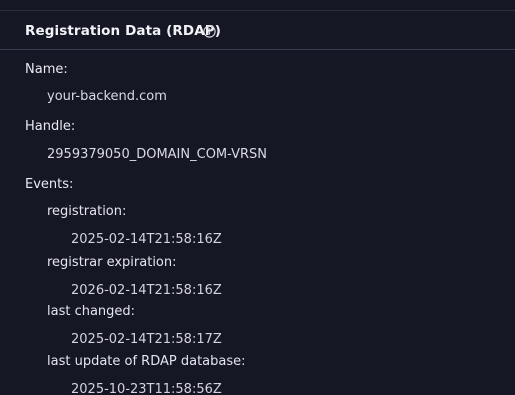 The image size is (515, 395). Describe the element at coordinates (157, 154) in the screenshot. I see `handle-value: 2959379050_DOMAIN_COM-VRSN` at that location.